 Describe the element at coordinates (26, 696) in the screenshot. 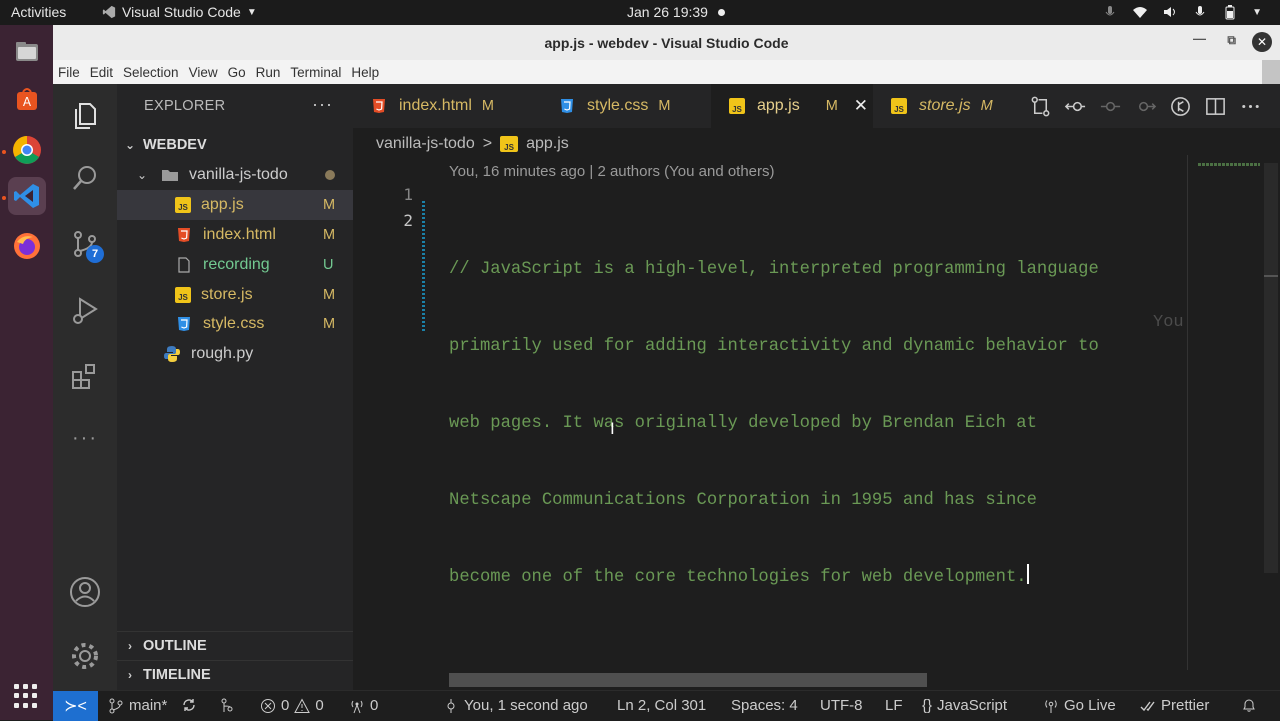

I see `show-applications-icon` at that location.